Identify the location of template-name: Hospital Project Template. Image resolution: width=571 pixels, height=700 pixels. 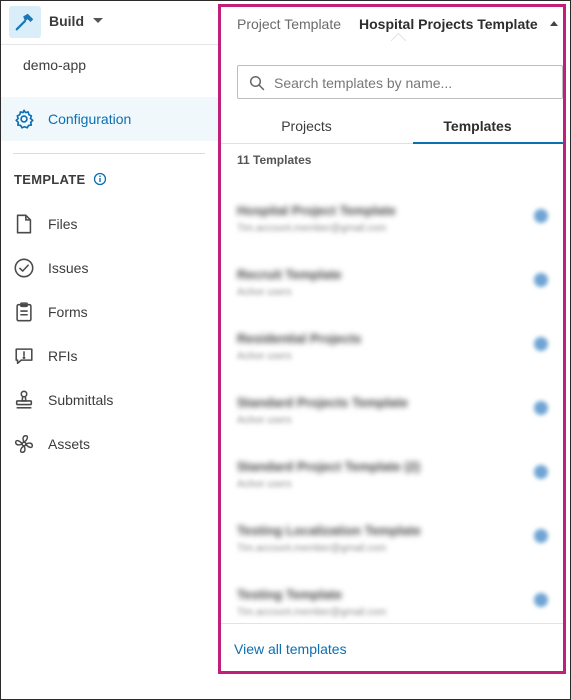
(316, 210).